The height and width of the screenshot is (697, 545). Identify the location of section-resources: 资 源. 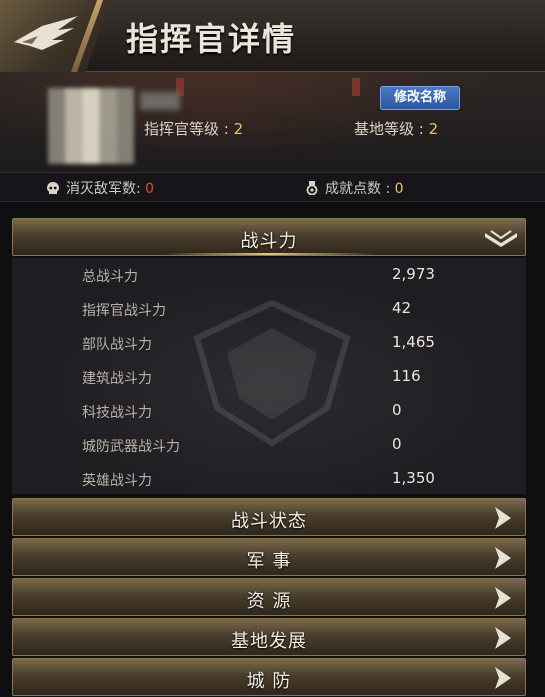
(269, 597).